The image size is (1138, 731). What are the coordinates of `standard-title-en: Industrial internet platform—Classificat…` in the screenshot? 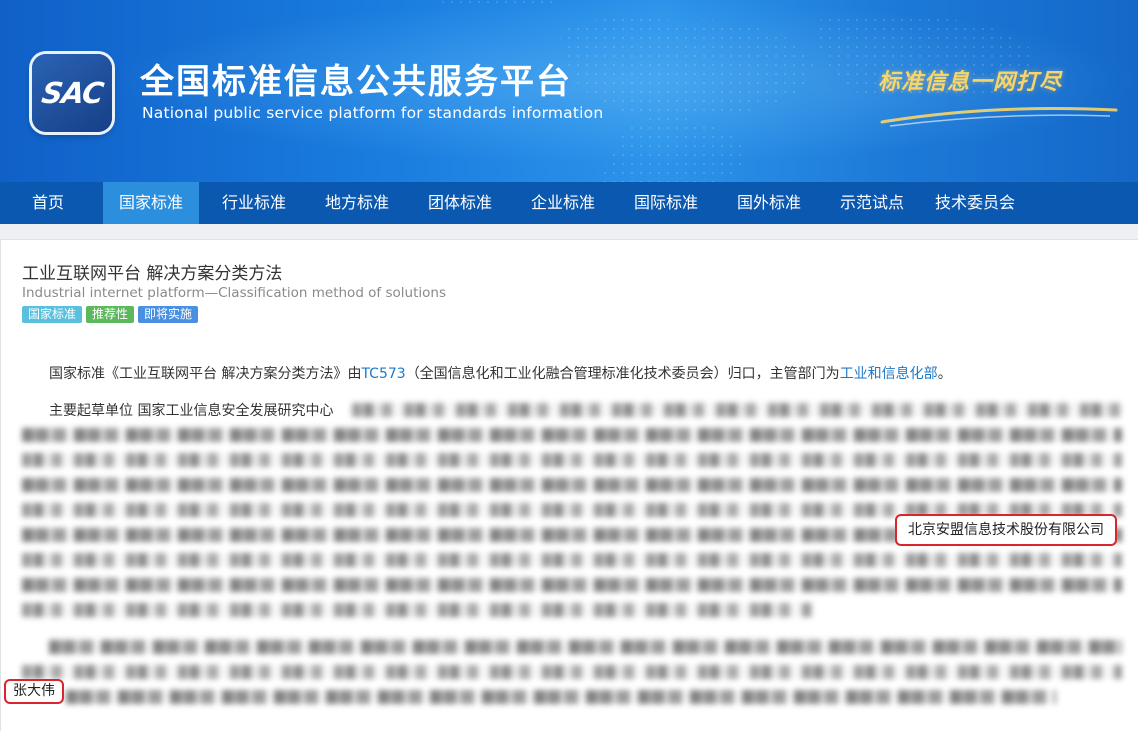 It's located at (234, 293).